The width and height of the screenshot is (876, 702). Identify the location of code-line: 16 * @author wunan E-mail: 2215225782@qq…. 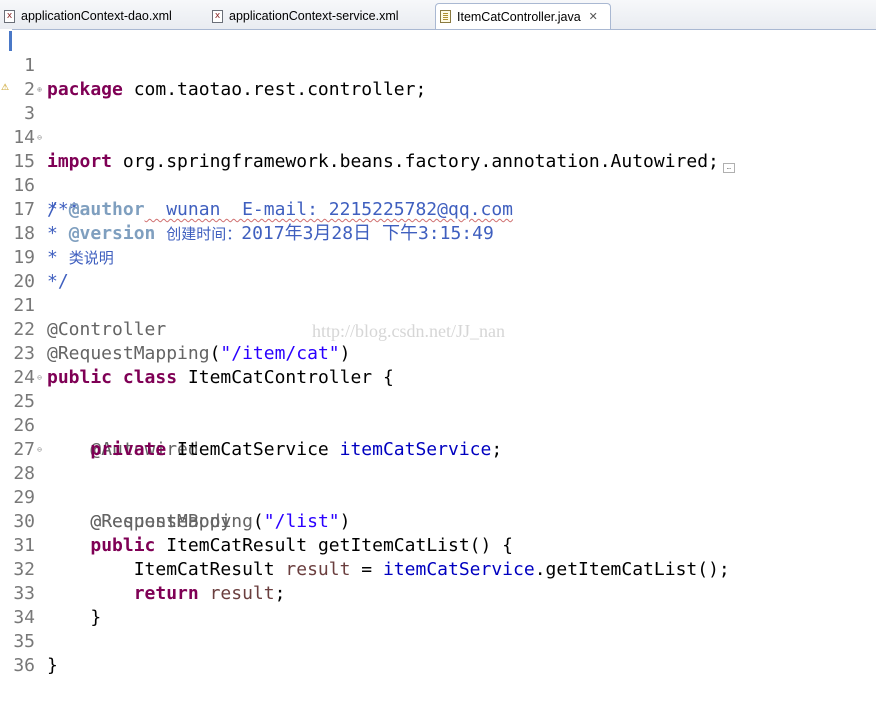
(262, 185).